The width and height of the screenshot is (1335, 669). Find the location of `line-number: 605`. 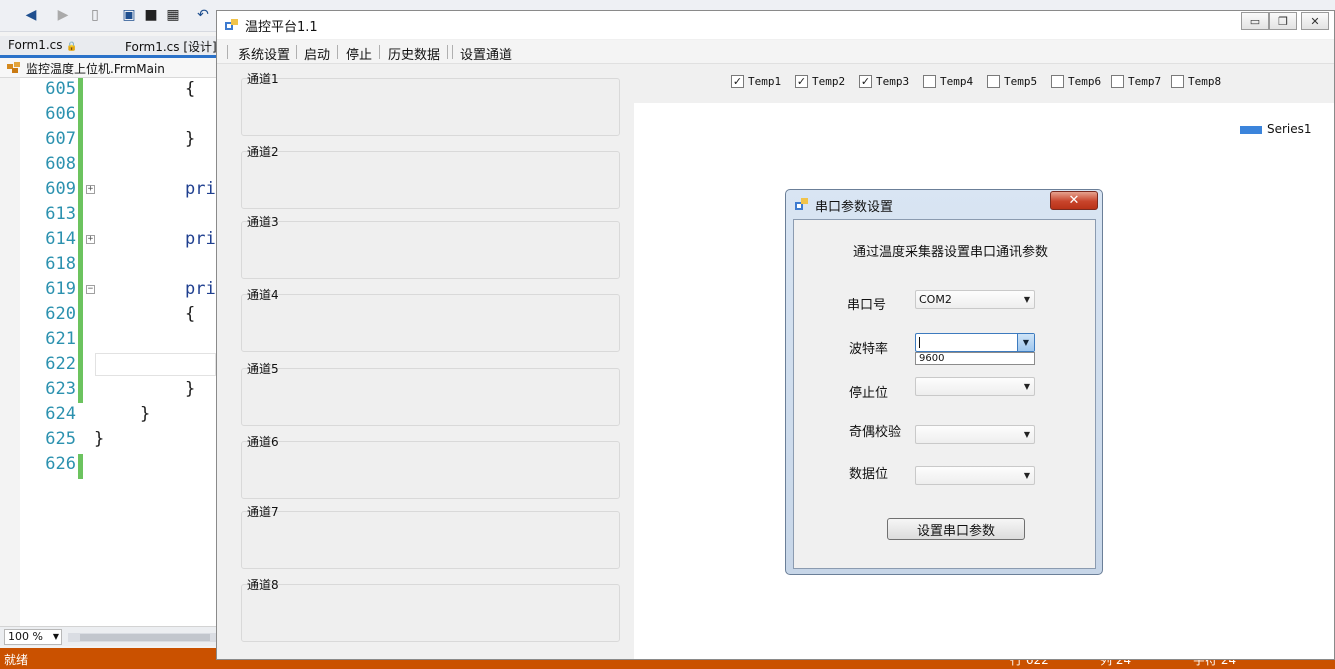

line-number: 605 is located at coordinates (60, 89).